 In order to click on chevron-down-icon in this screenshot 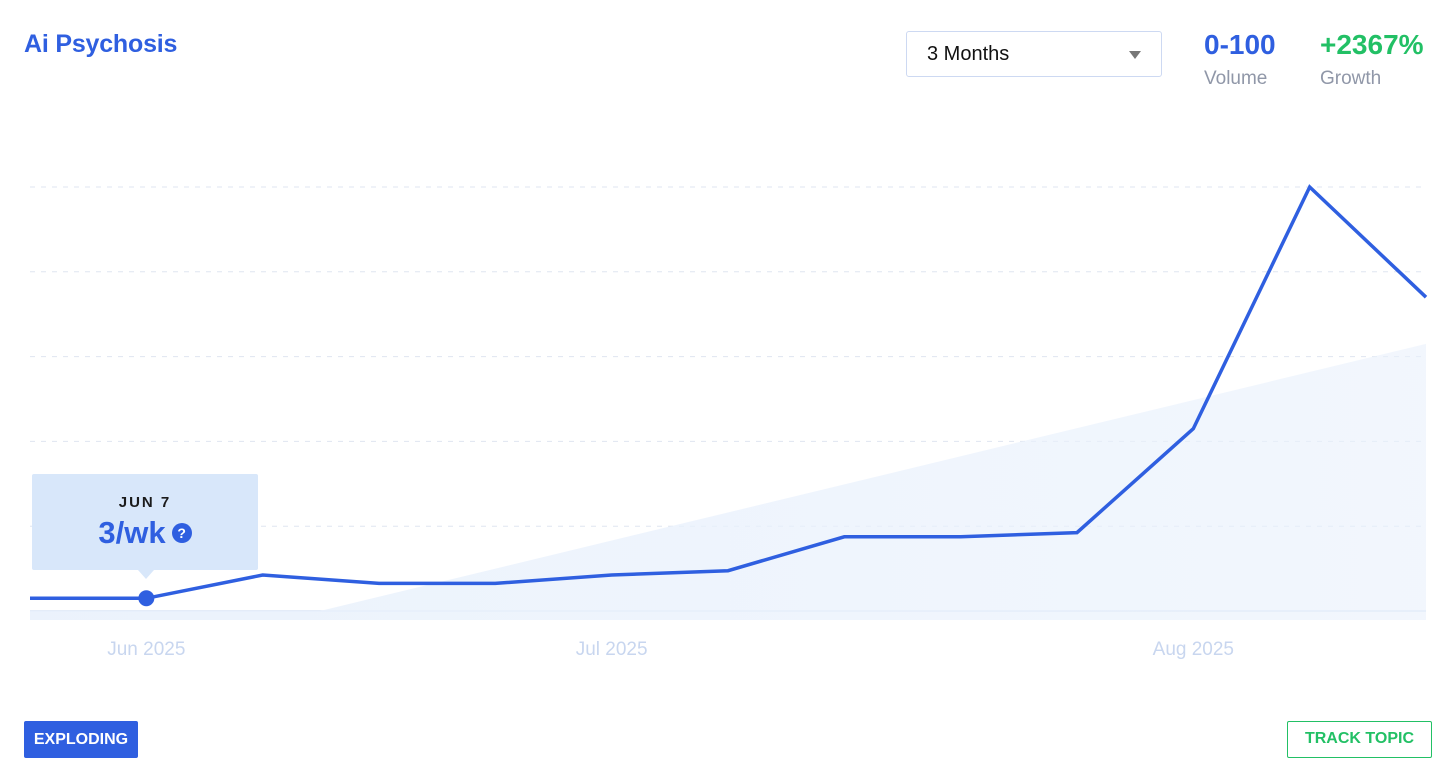, I will do `click(1135, 55)`.